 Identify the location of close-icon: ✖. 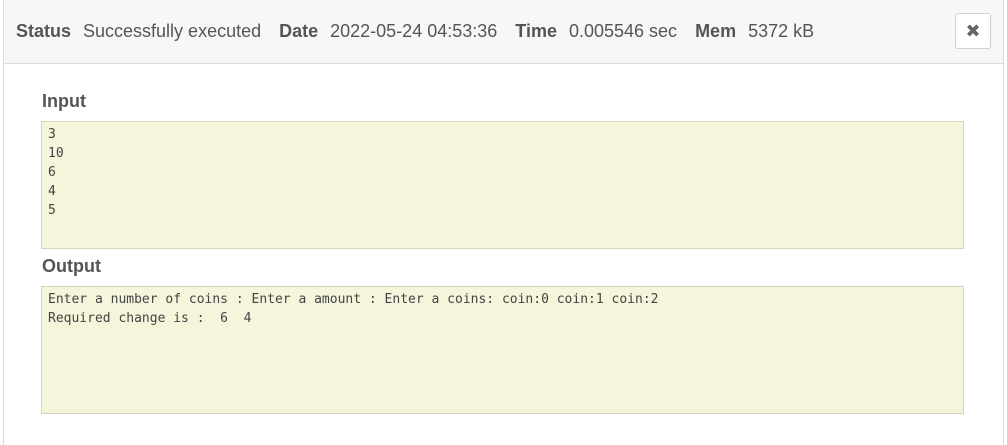
(973, 31).